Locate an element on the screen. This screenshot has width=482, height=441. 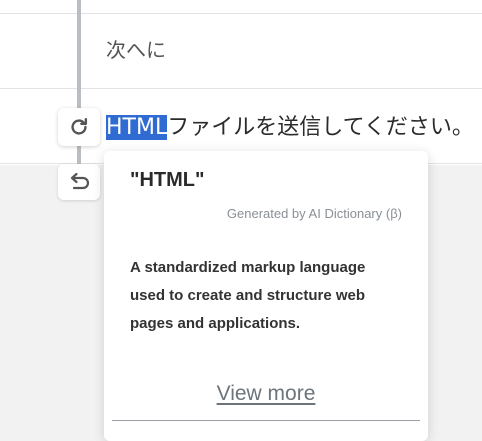
selected-text: HTML is located at coordinates (137, 127).